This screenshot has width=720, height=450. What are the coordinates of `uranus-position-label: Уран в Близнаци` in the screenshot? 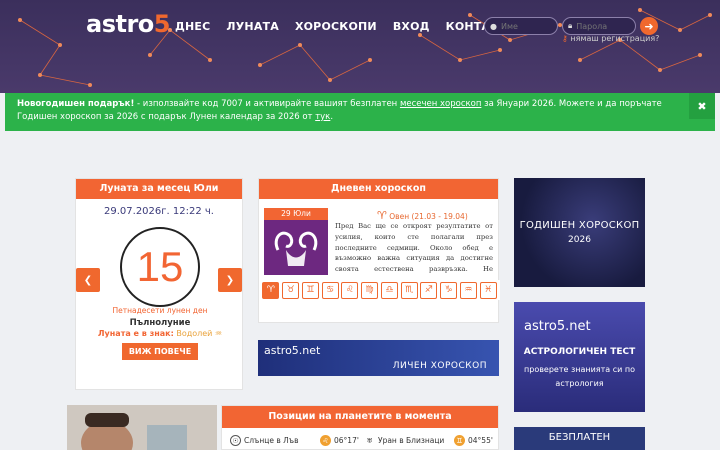 It's located at (411, 440).